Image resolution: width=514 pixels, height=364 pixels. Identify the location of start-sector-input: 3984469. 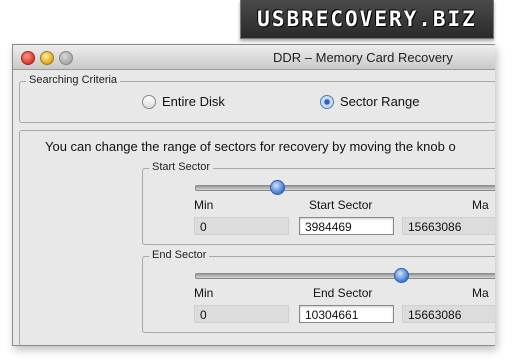
(346, 226).